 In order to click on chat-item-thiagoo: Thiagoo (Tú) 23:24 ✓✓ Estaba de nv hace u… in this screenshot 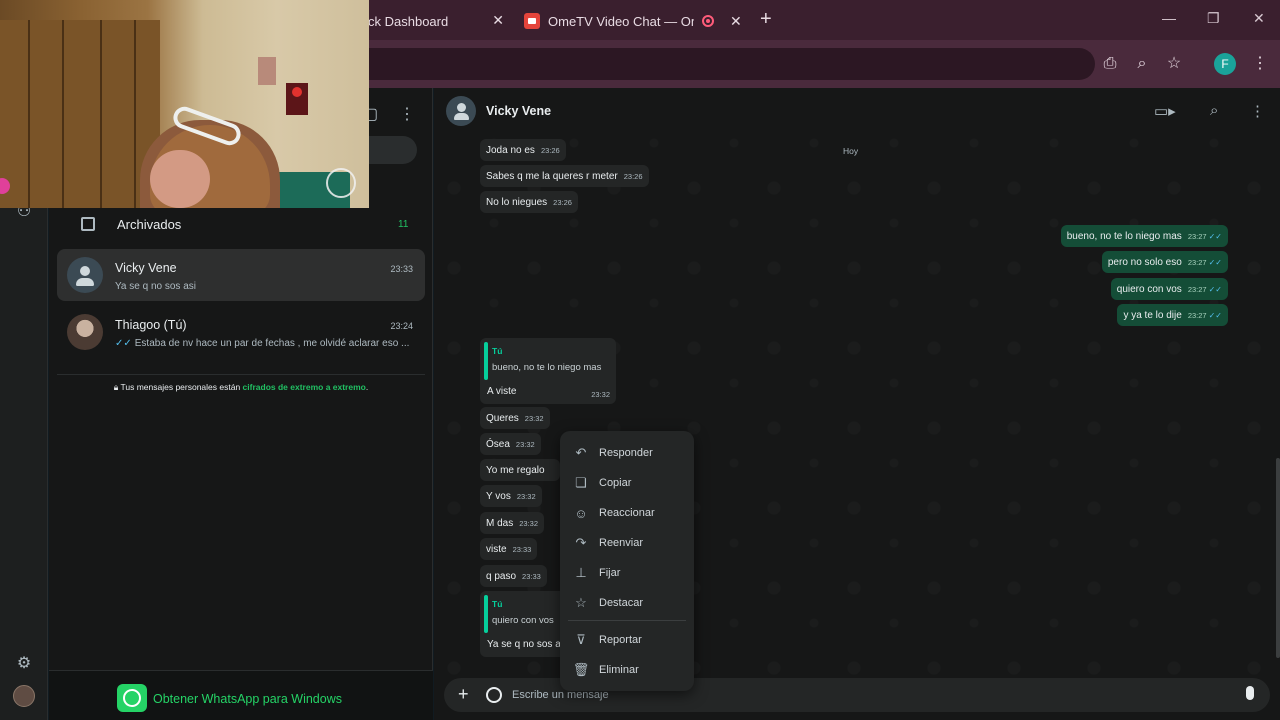, I will do `click(241, 332)`.